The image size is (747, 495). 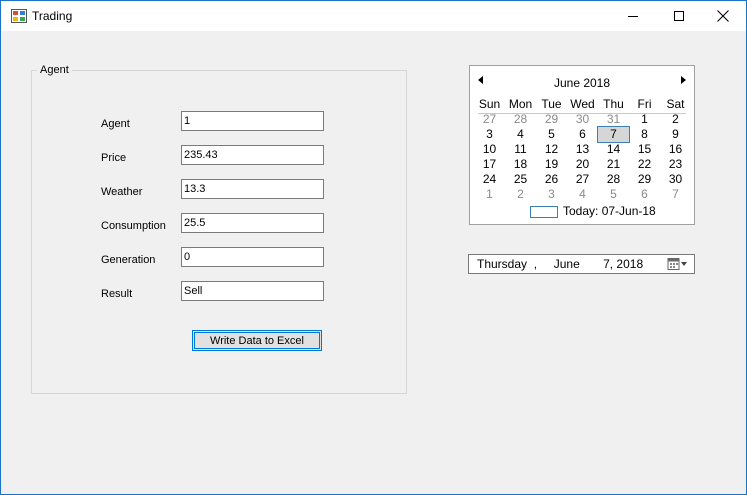 I want to click on calendar-week-row: 3456789, so click(x=582, y=134).